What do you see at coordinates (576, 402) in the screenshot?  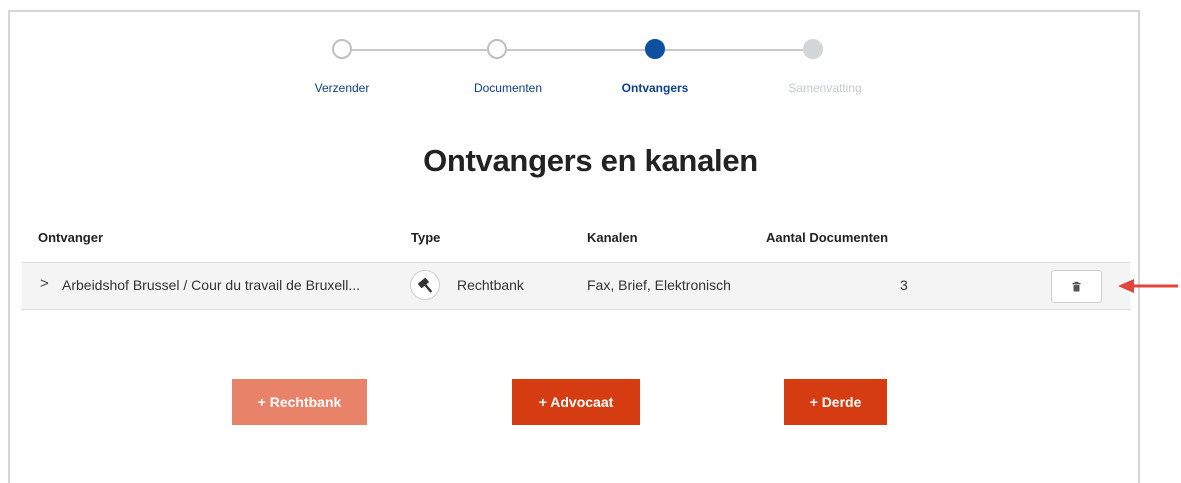 I see `add-lawyer-button: + Advocaat` at bounding box center [576, 402].